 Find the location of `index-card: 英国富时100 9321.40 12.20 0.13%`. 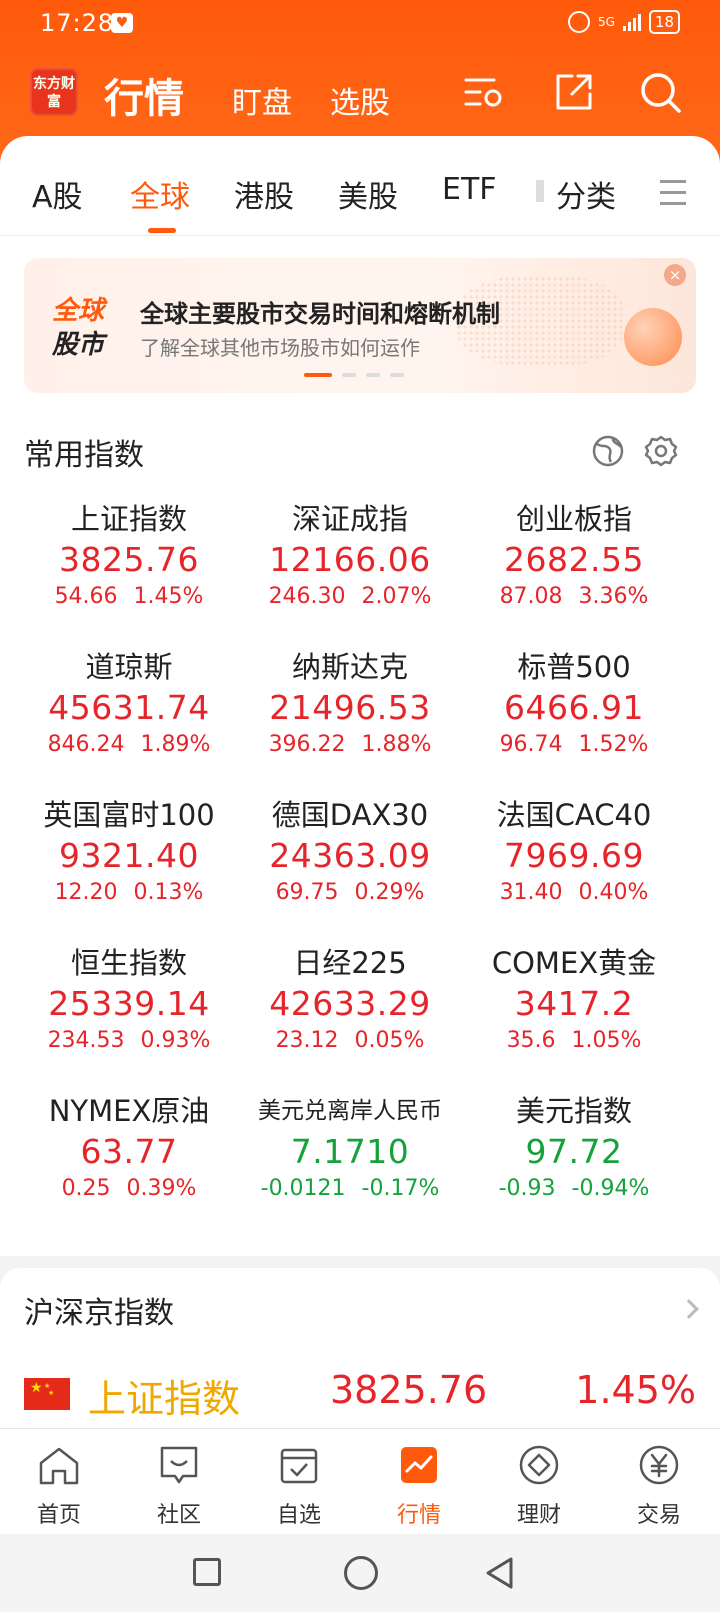

index-card: 英国富时100 9321.40 12.20 0.13% is located at coordinates (129, 852).